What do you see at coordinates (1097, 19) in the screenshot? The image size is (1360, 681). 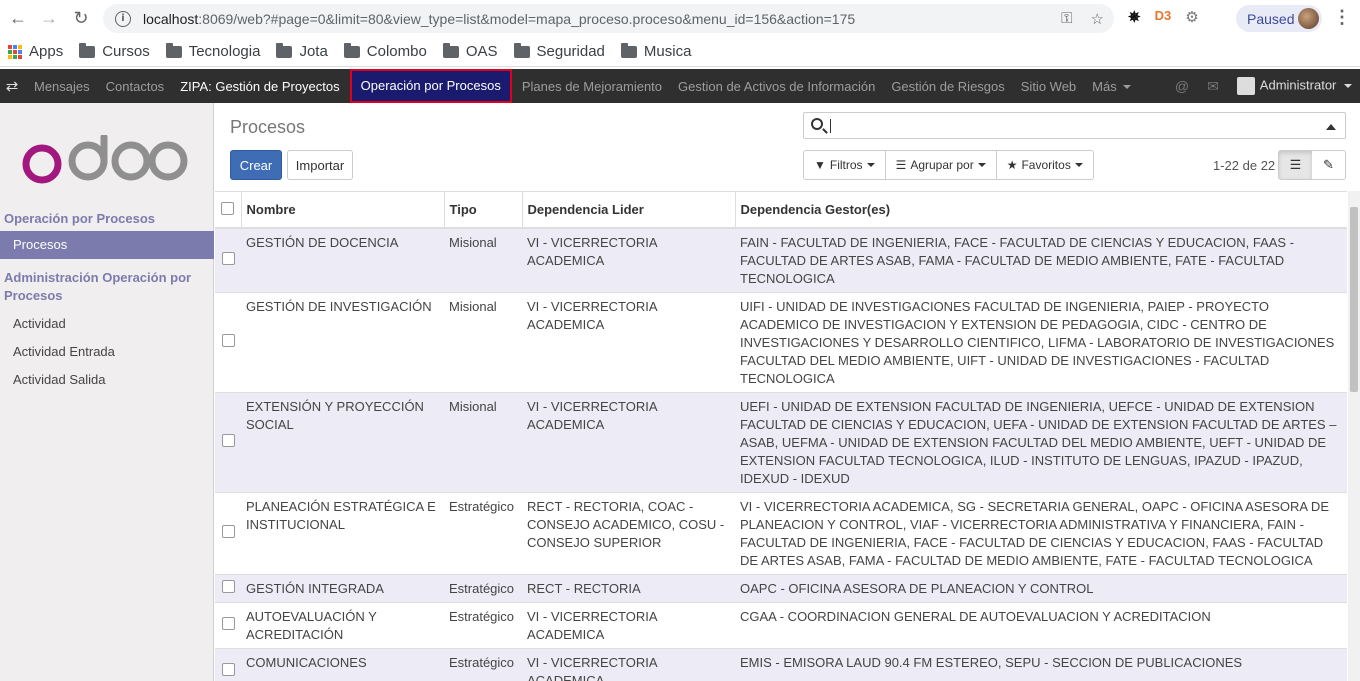 I see `star-icon: ☆` at bounding box center [1097, 19].